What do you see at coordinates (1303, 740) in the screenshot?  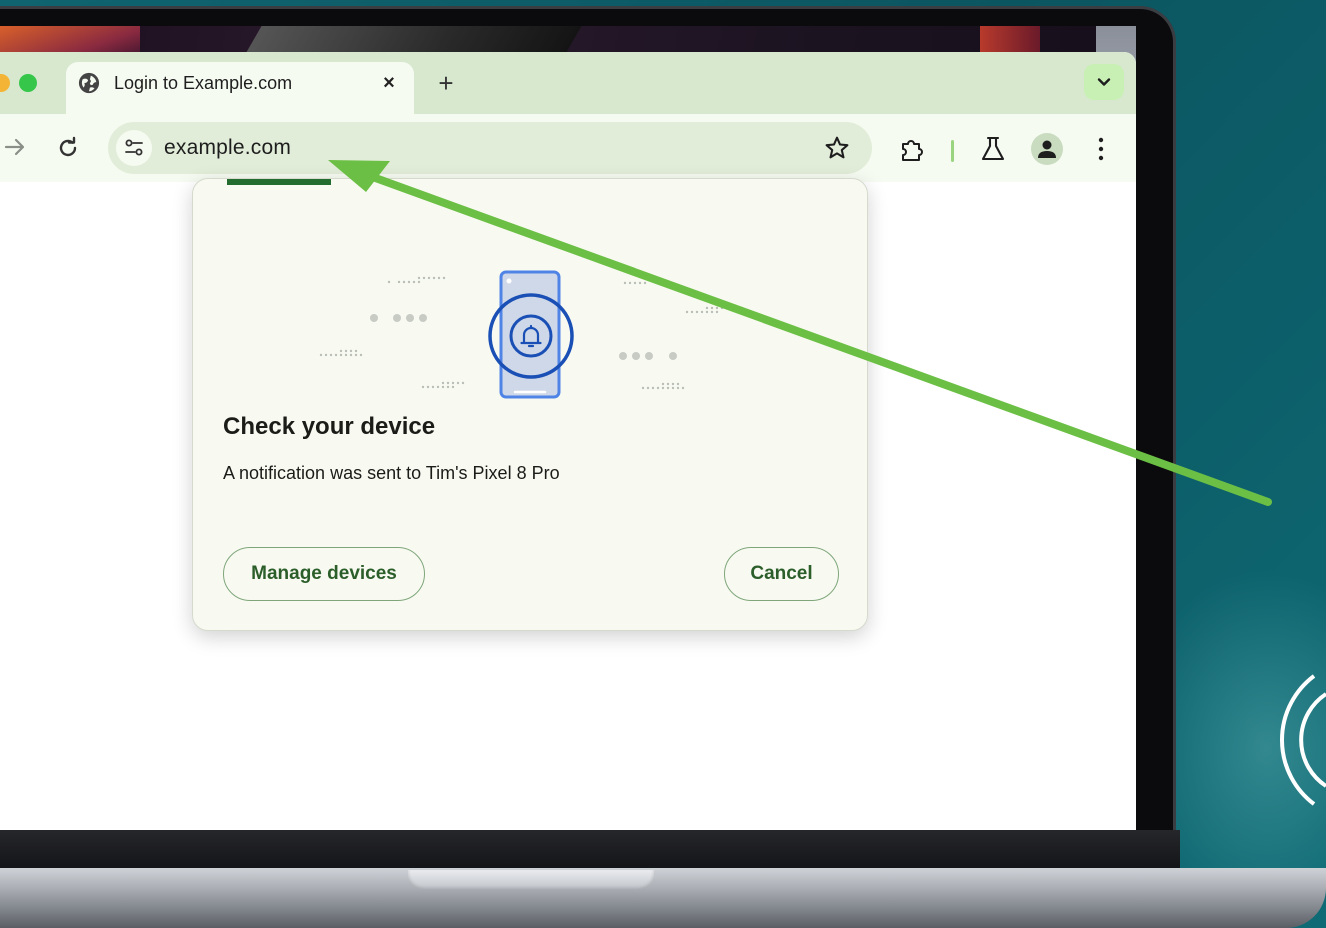 I see `wireless-signal-icon` at bounding box center [1303, 740].